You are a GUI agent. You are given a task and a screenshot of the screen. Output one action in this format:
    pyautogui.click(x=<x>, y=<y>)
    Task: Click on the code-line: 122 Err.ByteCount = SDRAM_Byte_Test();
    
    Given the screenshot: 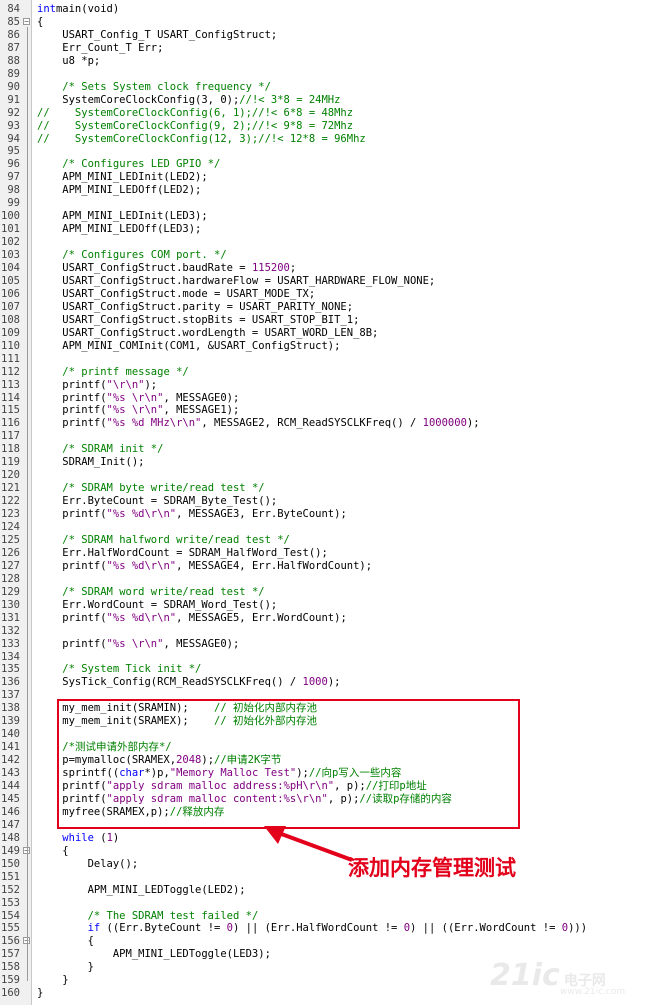 What is the action you would take?
    pyautogui.click(x=326, y=501)
    